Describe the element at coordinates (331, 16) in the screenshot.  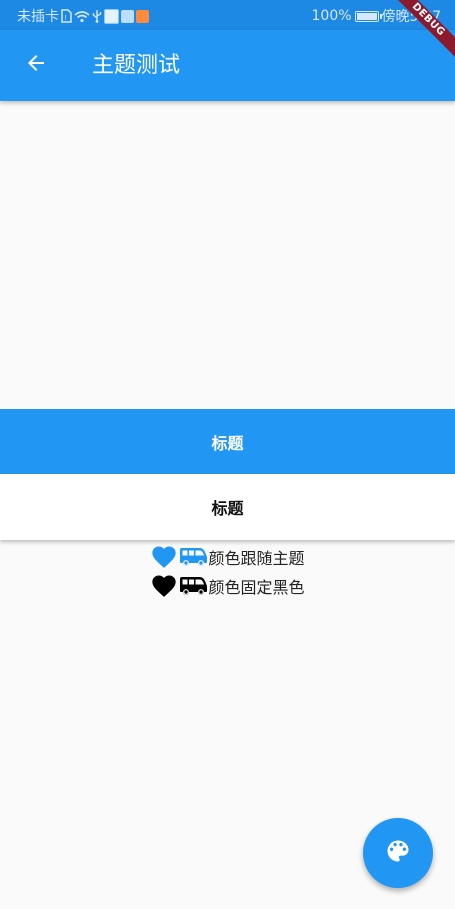
I see `battery-percent: 100%` at that location.